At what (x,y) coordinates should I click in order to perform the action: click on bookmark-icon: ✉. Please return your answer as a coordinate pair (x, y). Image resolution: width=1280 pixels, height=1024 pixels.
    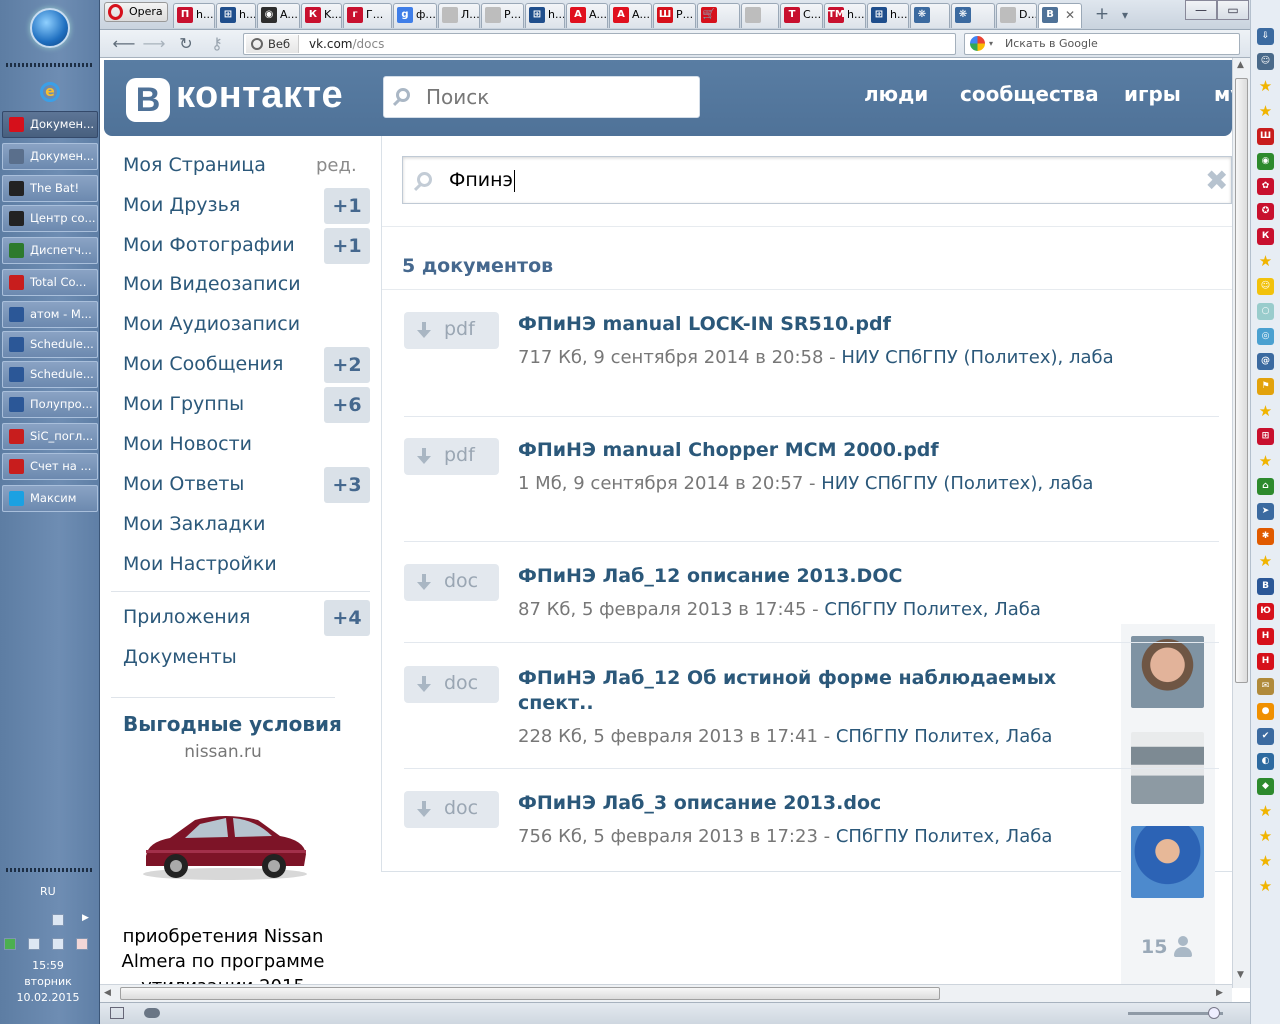
    Looking at the image, I should click on (1265, 686).